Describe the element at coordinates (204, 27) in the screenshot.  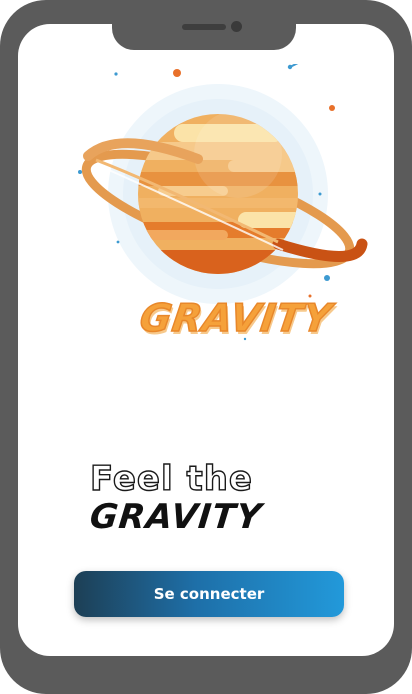
I see `speaker-grille` at that location.